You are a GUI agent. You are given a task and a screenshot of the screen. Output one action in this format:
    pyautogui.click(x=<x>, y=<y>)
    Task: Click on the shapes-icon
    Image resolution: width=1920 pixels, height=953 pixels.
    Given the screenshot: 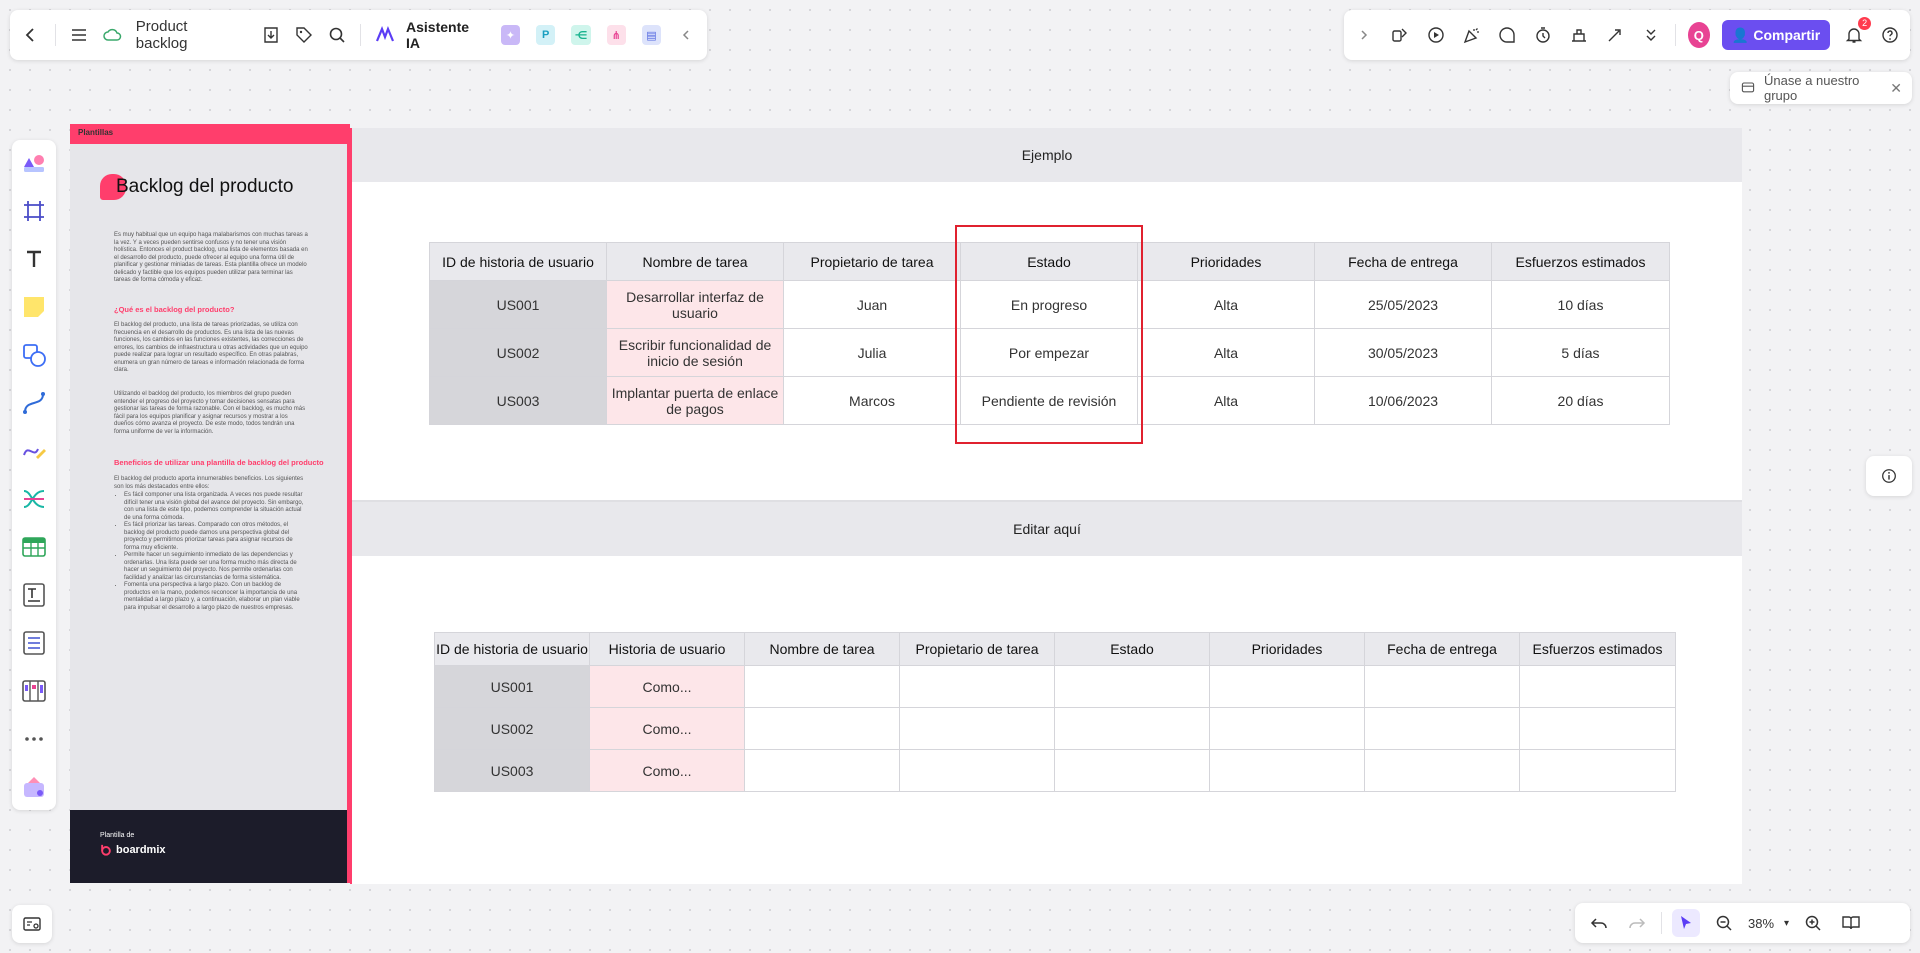 What is the action you would take?
    pyautogui.click(x=34, y=355)
    